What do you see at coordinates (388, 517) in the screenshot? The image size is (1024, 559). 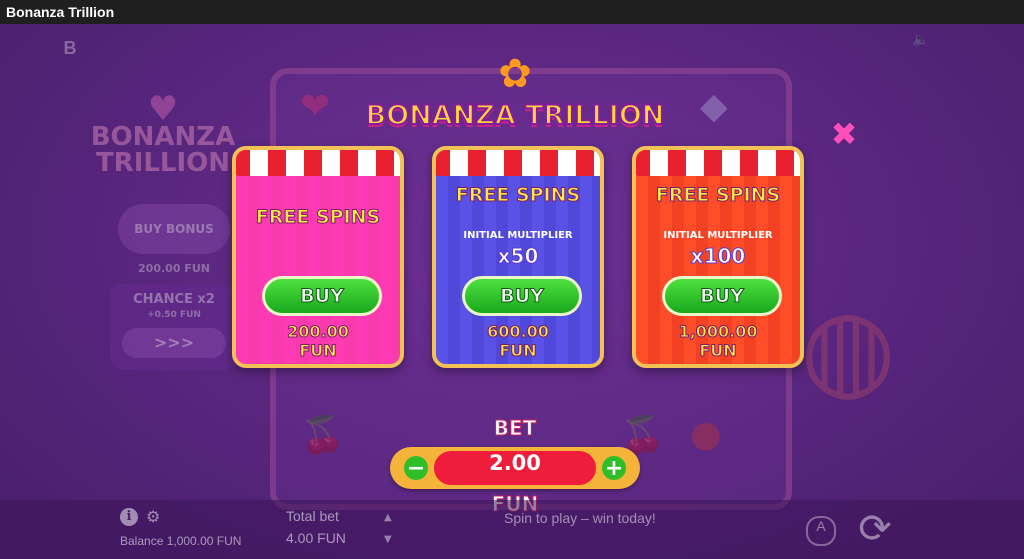 I see `bet-up-arrow-icon: ▲` at bounding box center [388, 517].